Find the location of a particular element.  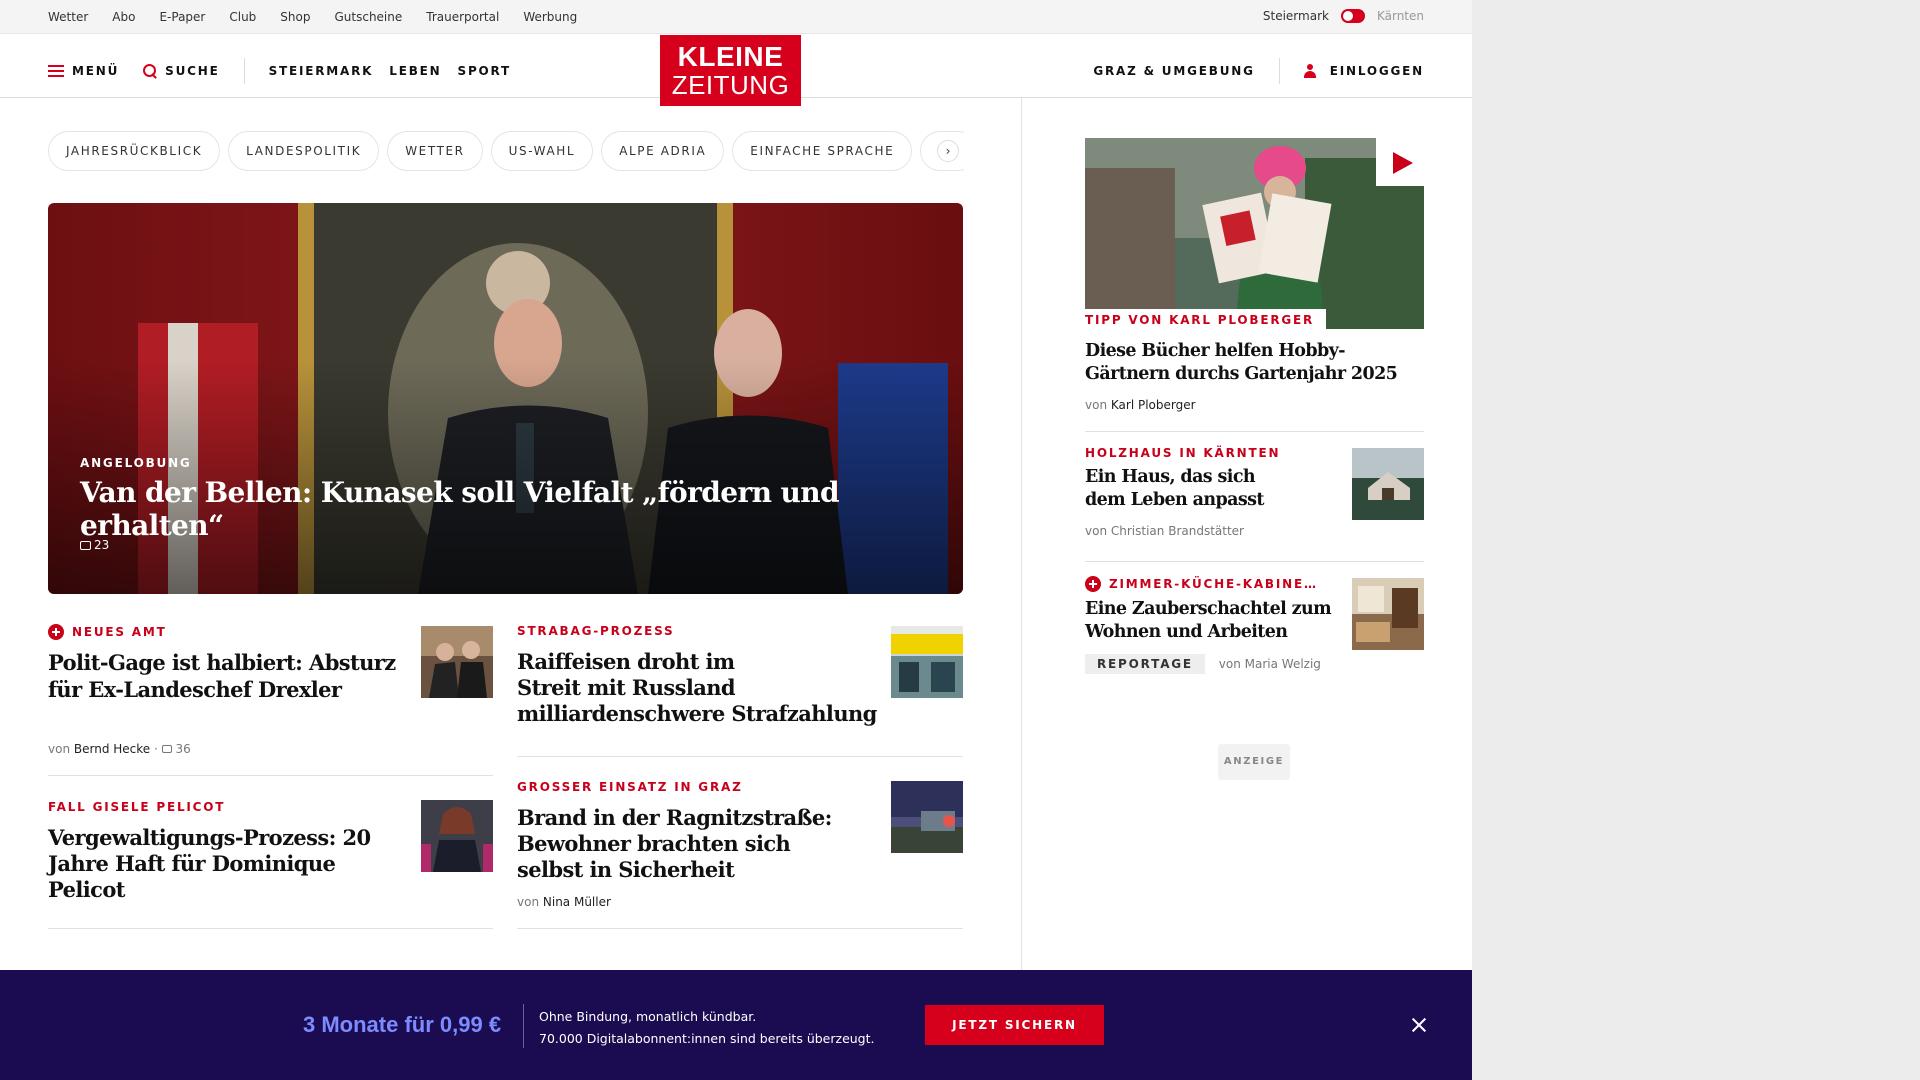

nav-sport: SPORT is located at coordinates (485, 71).